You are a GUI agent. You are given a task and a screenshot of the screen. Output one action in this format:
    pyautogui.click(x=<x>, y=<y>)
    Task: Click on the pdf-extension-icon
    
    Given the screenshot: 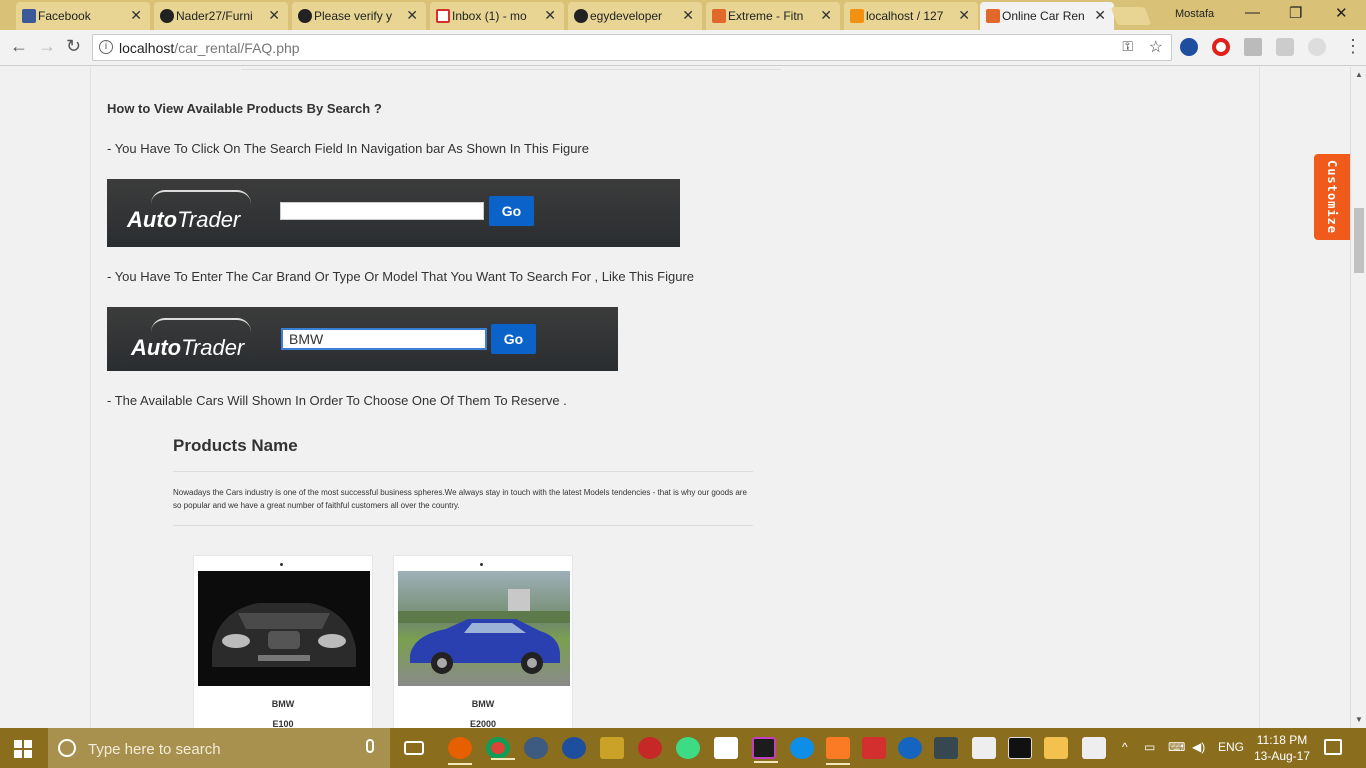 What is the action you would take?
    pyautogui.click(x=1253, y=47)
    